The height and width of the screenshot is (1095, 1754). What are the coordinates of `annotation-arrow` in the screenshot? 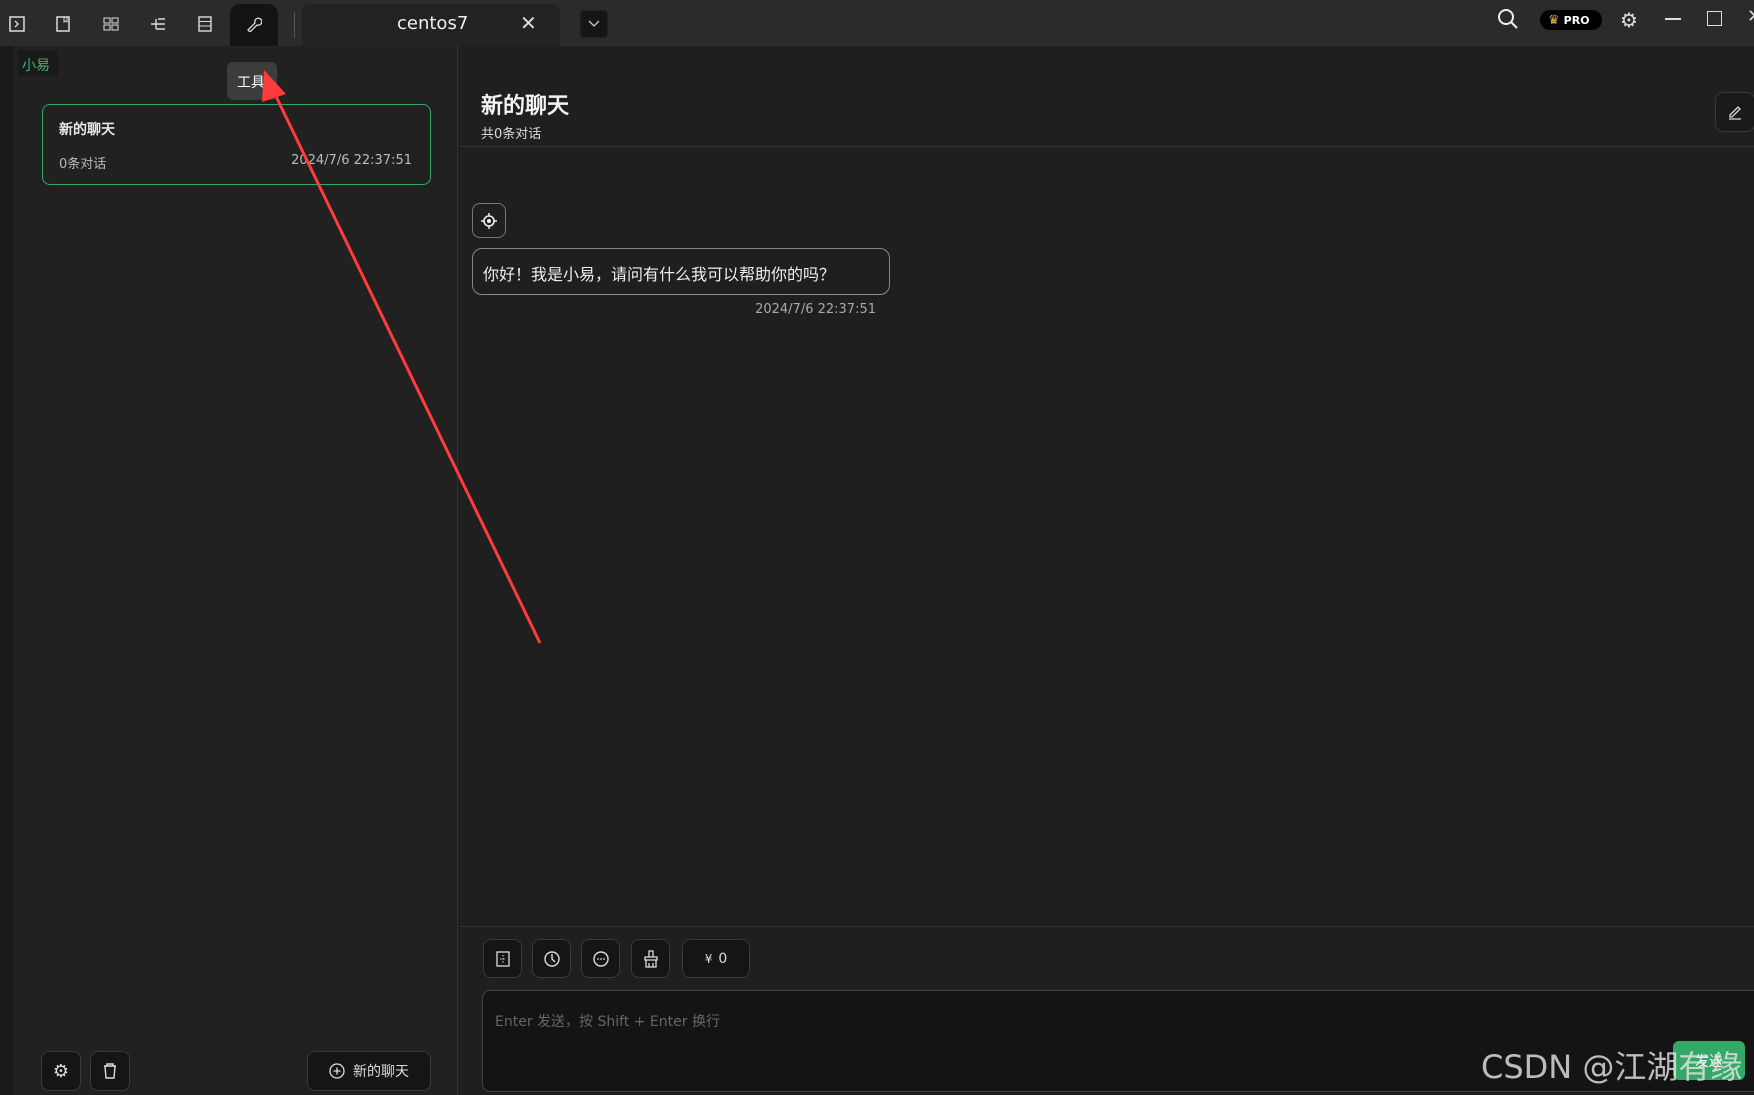 It's located at (402, 357).